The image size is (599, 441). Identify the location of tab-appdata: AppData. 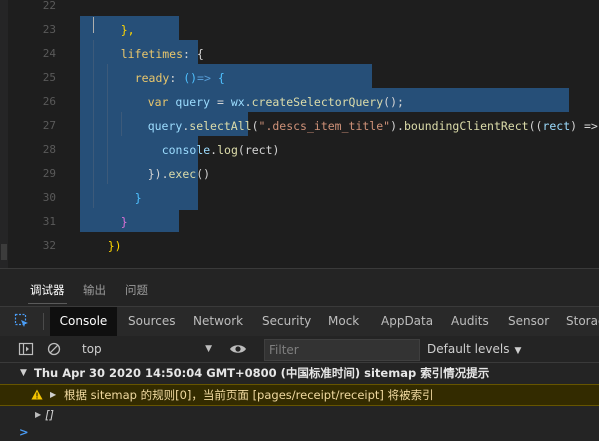
(407, 321).